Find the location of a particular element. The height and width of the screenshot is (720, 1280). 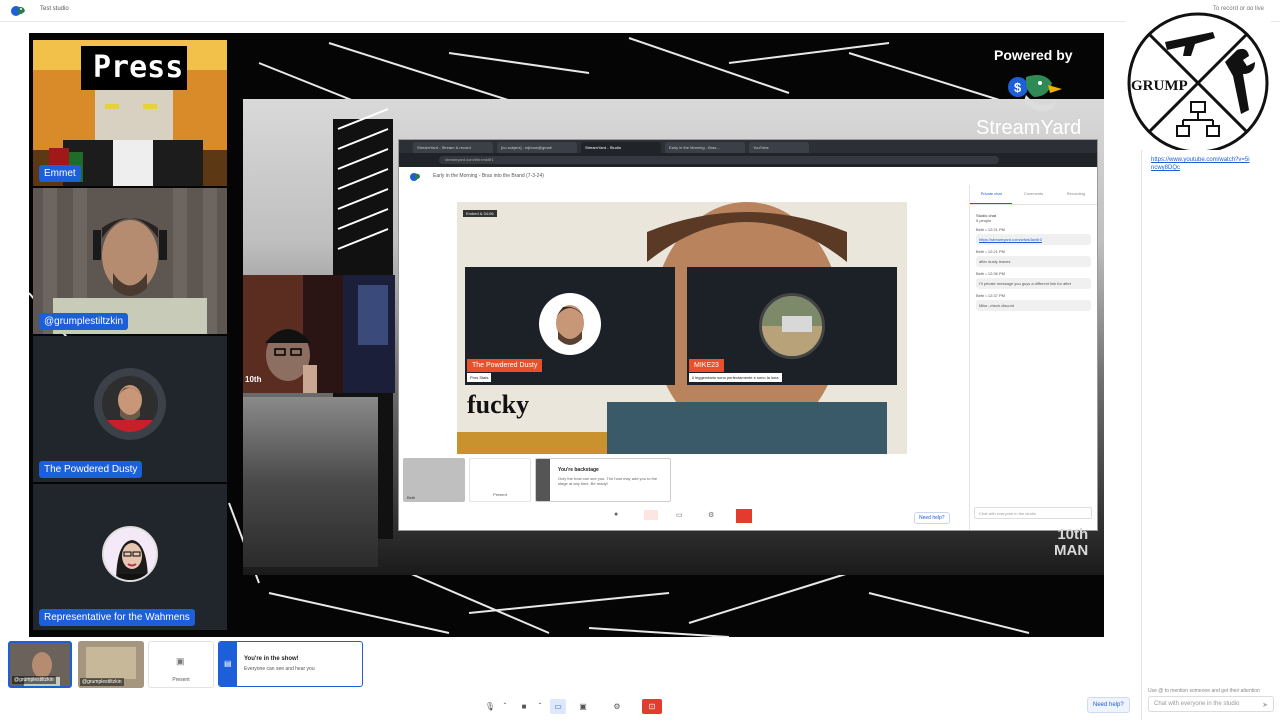

settings-icon: ⚙ is located at coordinates (617, 706).